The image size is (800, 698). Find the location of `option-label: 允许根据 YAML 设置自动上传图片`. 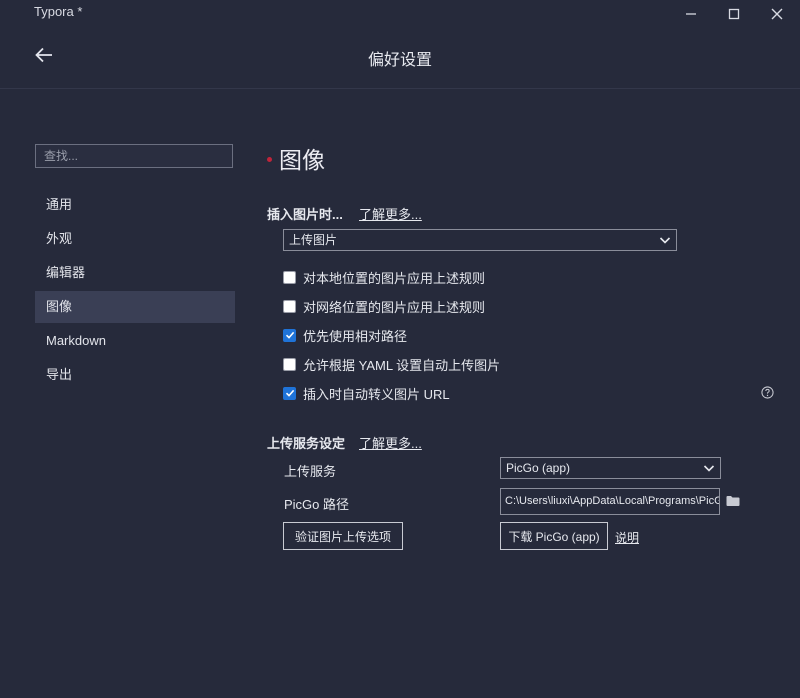

option-label: 允许根据 YAML 设置自动上传图片 is located at coordinates (402, 365).